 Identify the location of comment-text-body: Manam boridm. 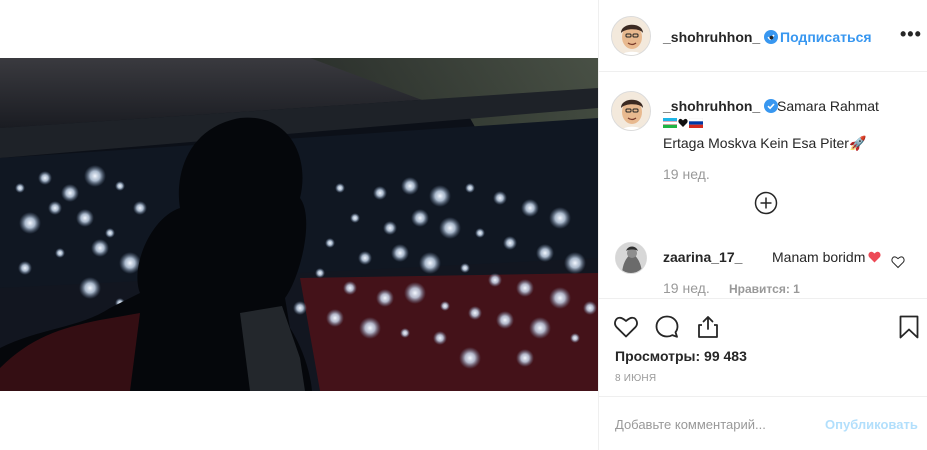
(819, 257).